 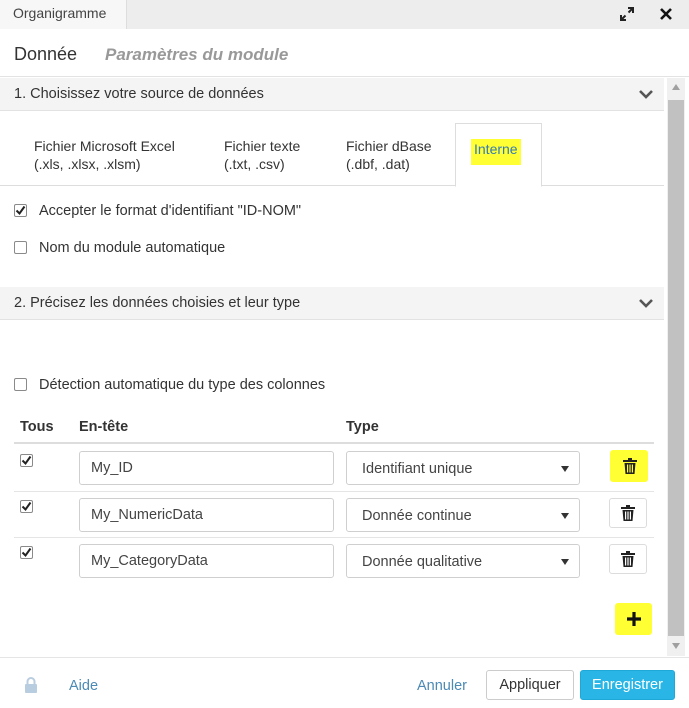 I want to click on table-header-divider, so click(x=334, y=443).